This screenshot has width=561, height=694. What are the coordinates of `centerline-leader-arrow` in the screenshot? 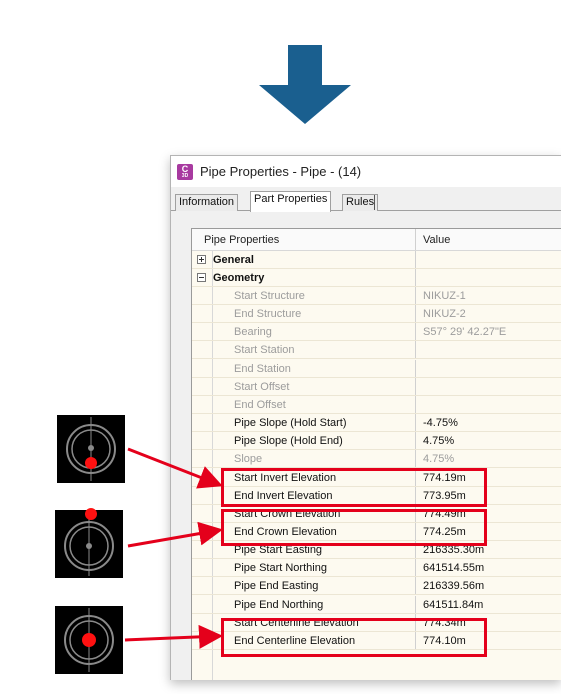 It's located at (173, 636).